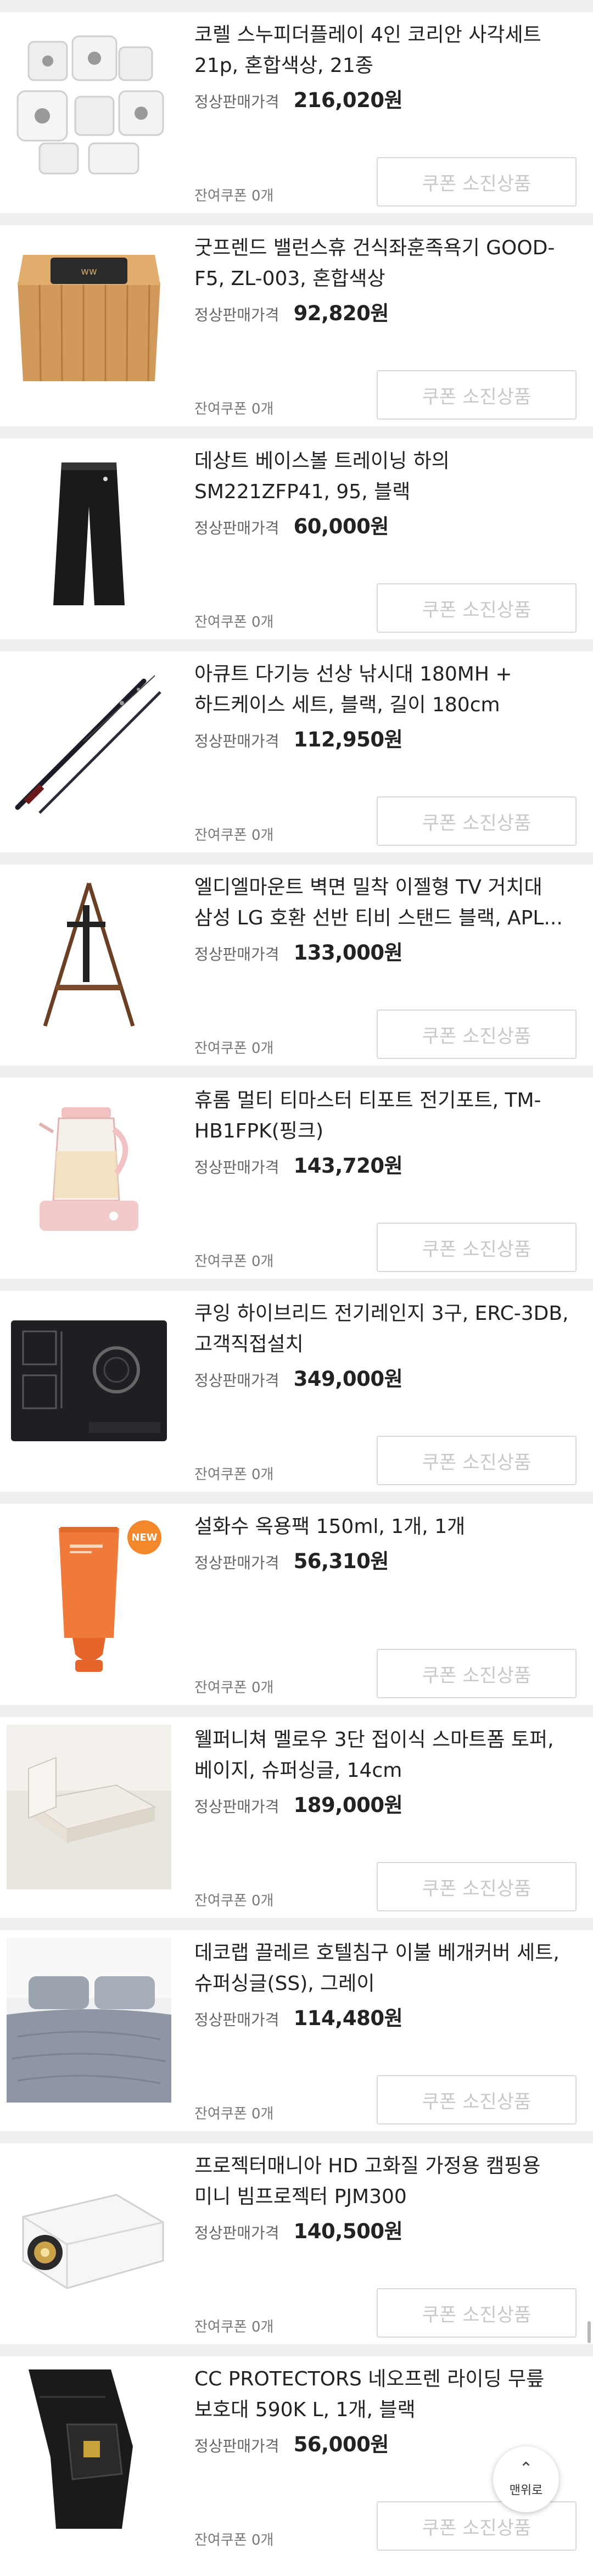 This screenshot has height=2576, width=593. I want to click on product-name: 데상트 베이스볼 트레이닝 하의 SM221ZFP41, 95, 블랙, so click(386, 477).